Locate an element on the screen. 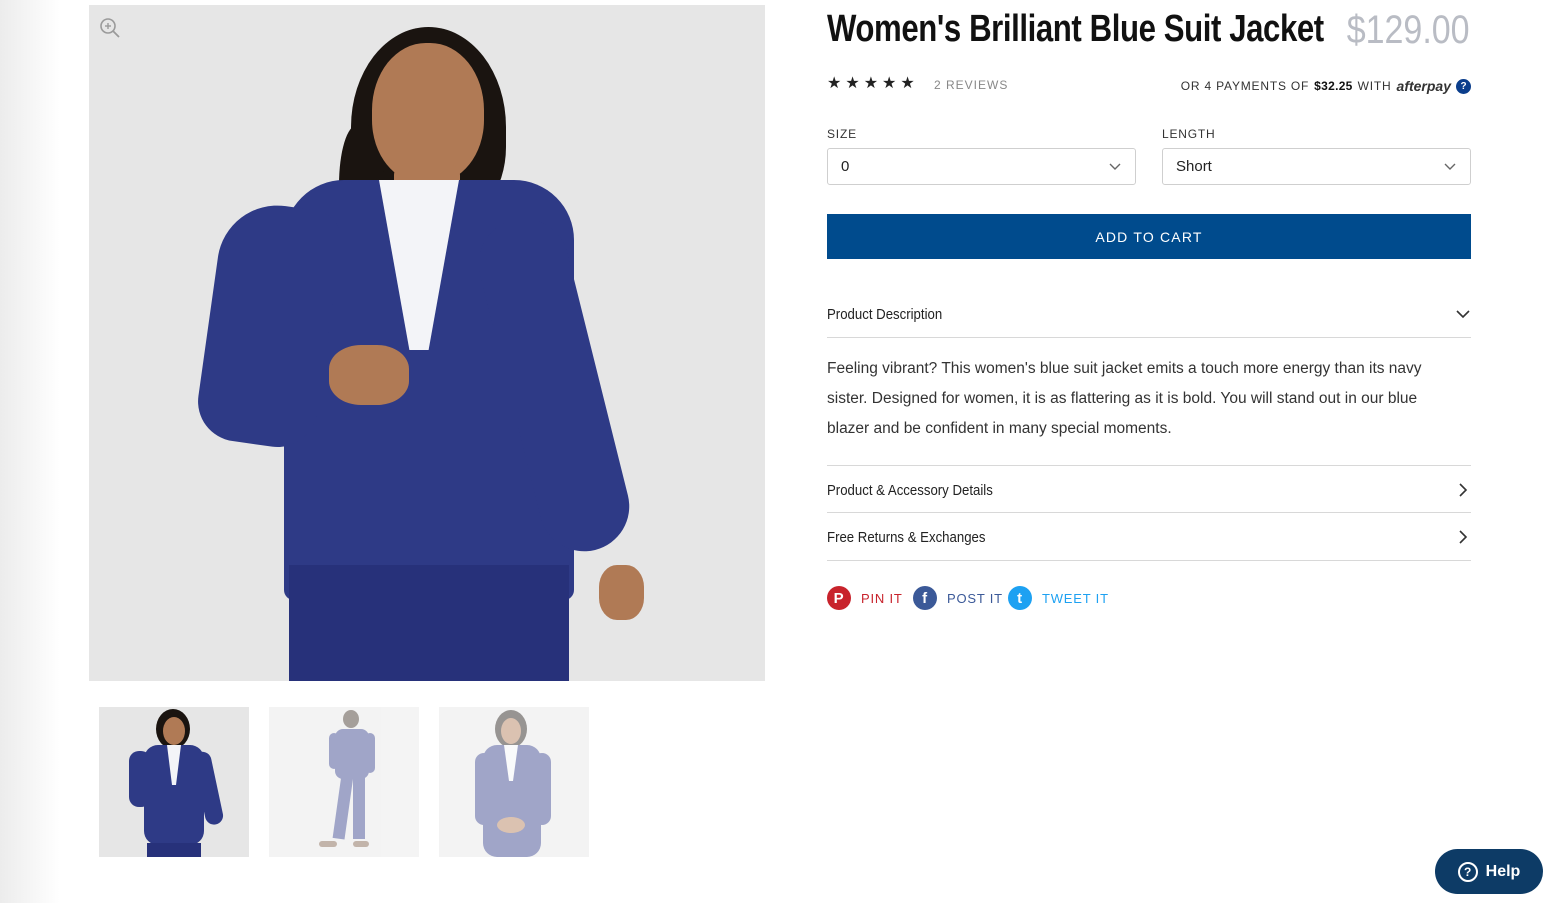 The width and height of the screenshot is (1554, 903). thumbnail-hands-clasped is located at coordinates (514, 782).